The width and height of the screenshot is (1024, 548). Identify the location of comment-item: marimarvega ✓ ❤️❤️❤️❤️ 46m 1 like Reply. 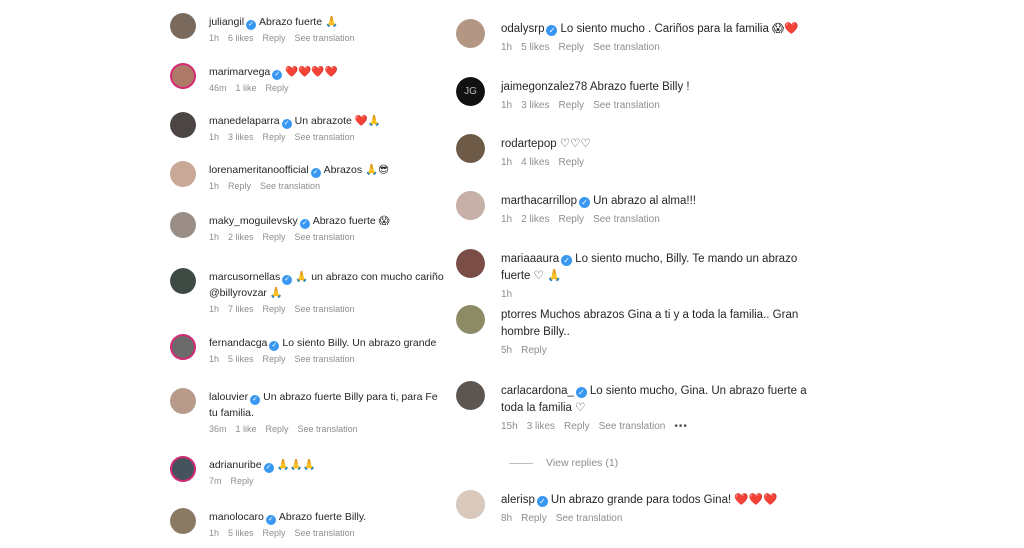
(254, 78).